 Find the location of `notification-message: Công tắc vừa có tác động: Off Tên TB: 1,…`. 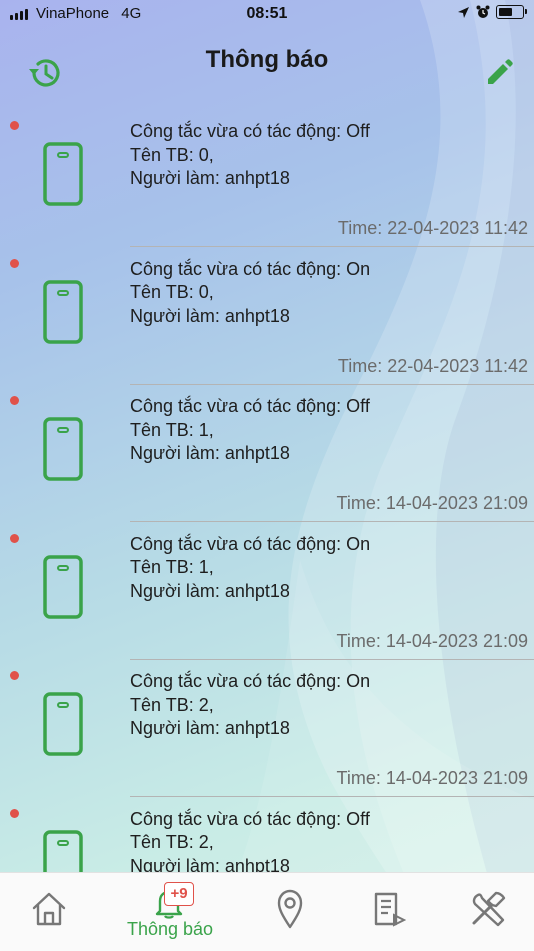

notification-message: Công tắc vừa có tác động: Off Tên TB: 1,… is located at coordinates (250, 430).